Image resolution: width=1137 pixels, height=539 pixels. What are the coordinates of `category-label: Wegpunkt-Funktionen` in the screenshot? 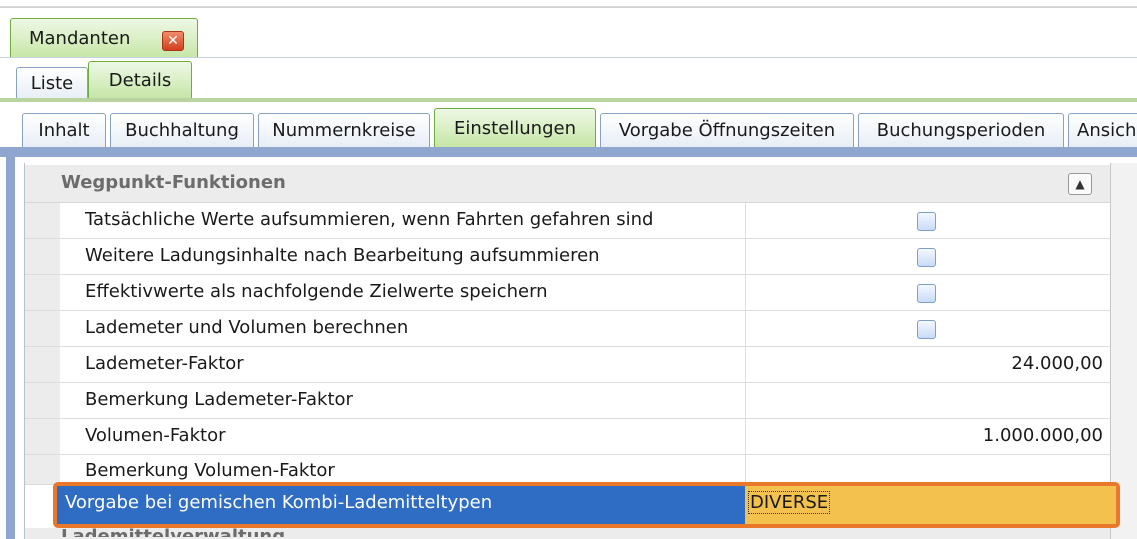 It's located at (173, 182).